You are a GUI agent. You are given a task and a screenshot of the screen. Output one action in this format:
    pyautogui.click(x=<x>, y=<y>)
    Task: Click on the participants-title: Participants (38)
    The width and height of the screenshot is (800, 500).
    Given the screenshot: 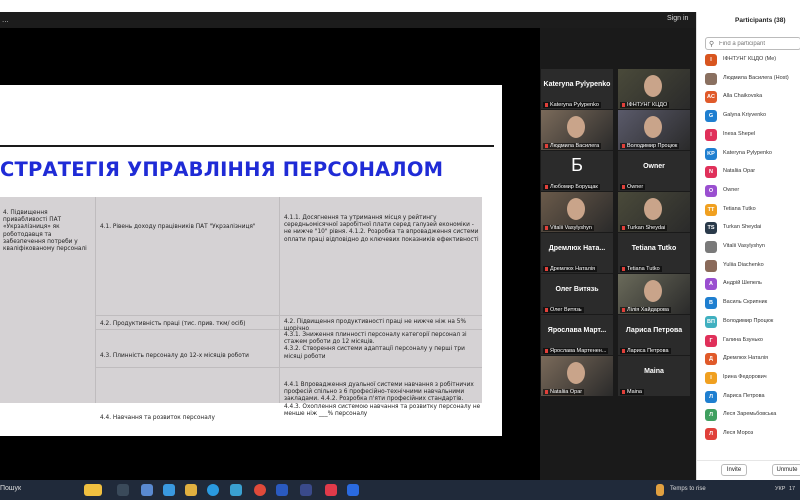 What is the action you would take?
    pyautogui.click(x=760, y=20)
    